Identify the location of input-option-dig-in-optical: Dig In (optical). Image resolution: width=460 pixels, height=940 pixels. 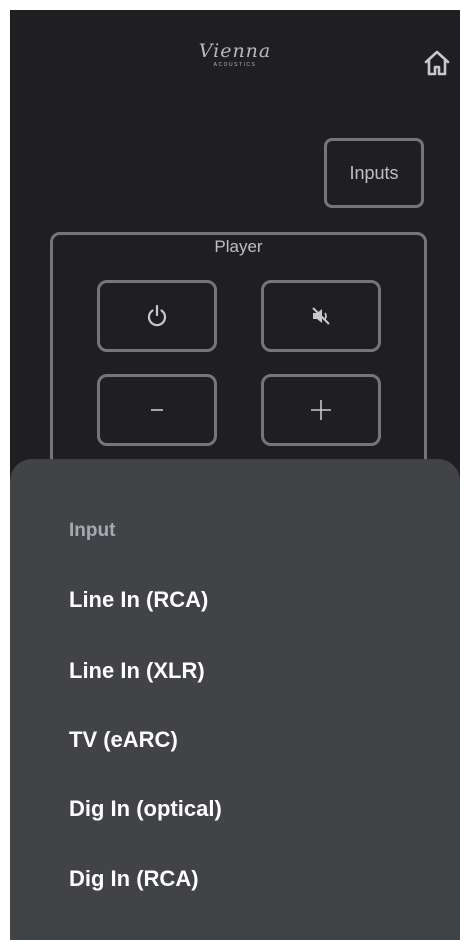
(145, 809).